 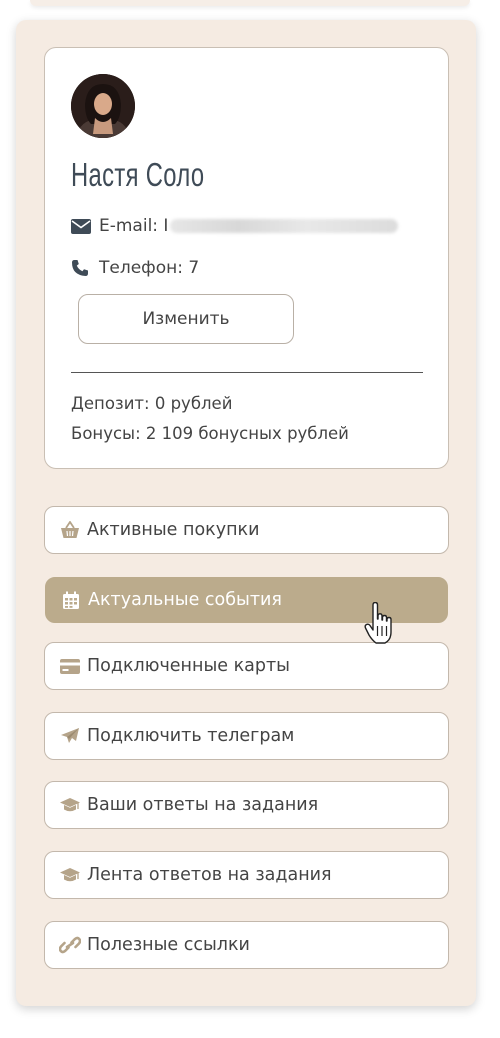 What do you see at coordinates (82, 268) in the screenshot?
I see `phone-icon` at bounding box center [82, 268].